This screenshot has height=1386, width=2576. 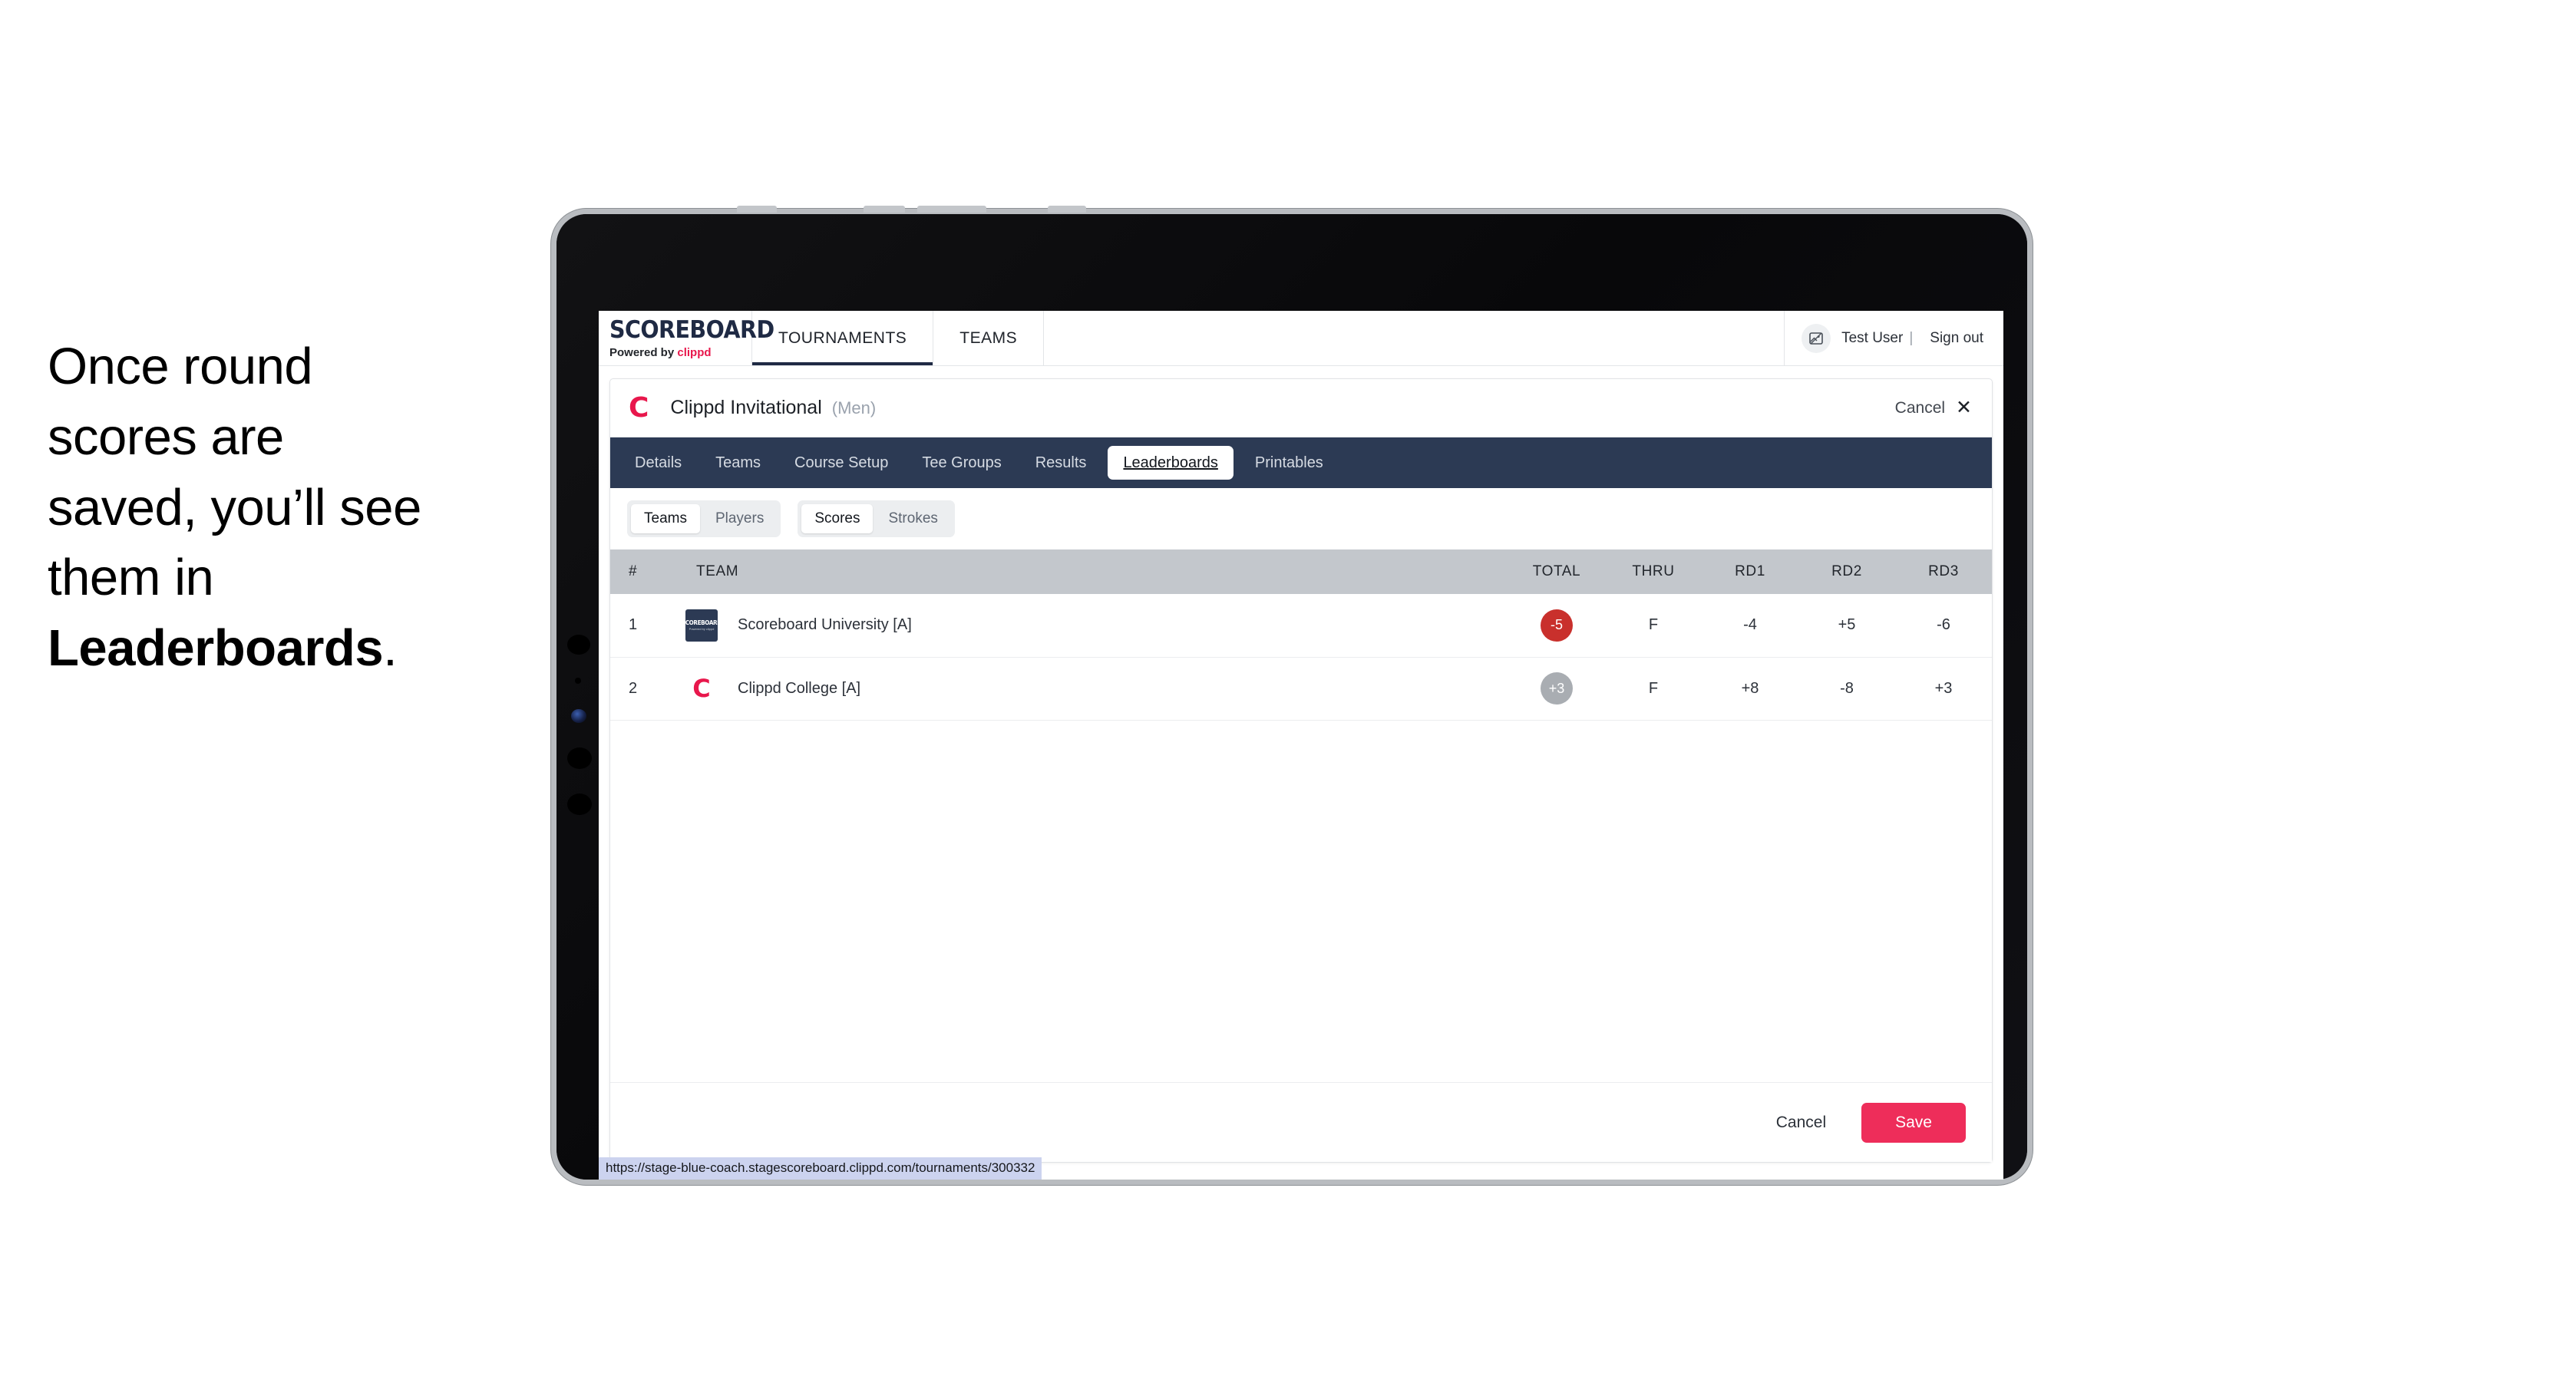 I want to click on subnav-tab-printables-label: Printables, so click(x=1288, y=462).